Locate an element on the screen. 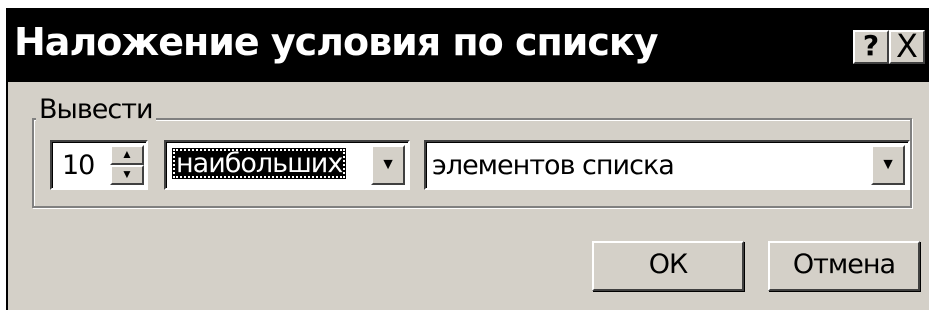  close-button: X is located at coordinates (907, 47).